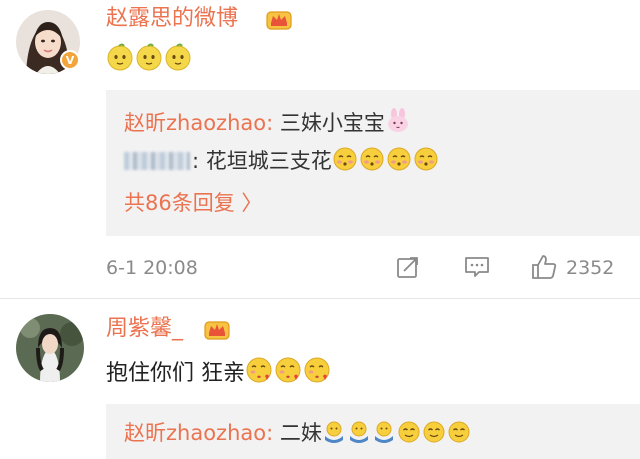 The height and width of the screenshot is (459, 640). I want to click on pink-bunny-emoji, so click(398, 124).